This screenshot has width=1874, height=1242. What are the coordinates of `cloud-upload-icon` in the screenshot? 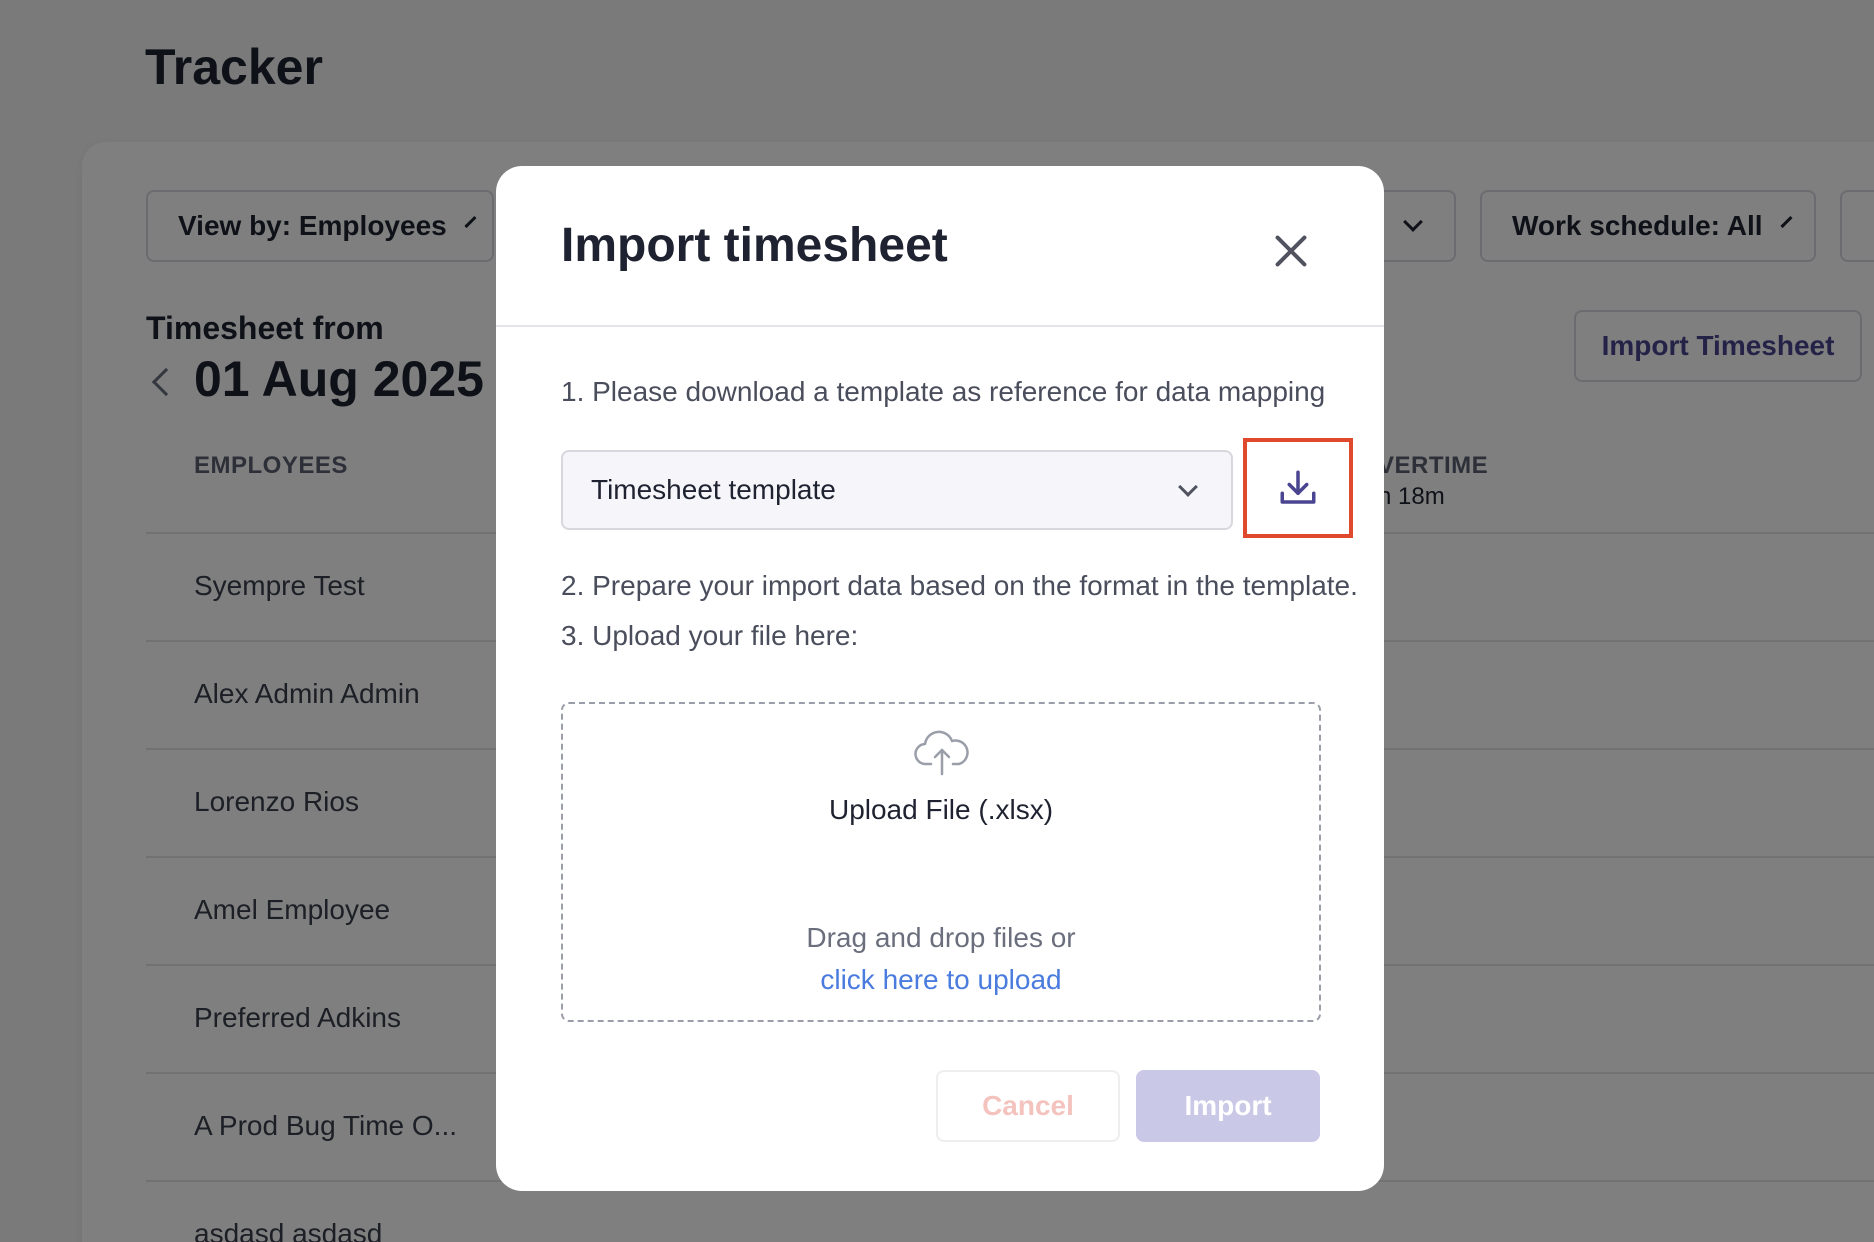 It's located at (941, 753).